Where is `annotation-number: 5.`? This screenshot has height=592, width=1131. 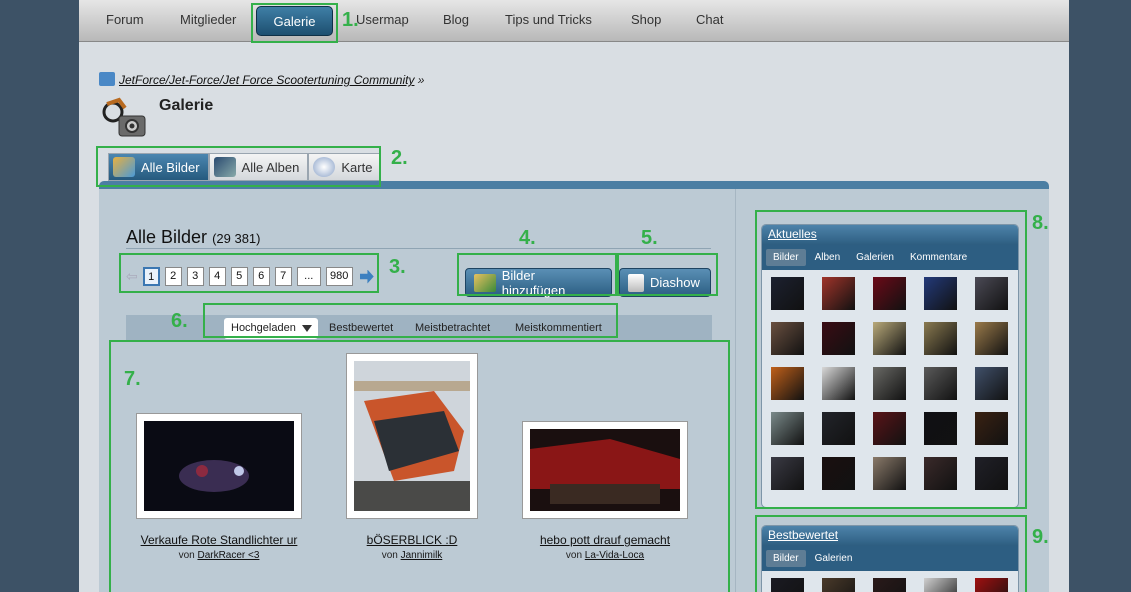
annotation-number: 5. is located at coordinates (649, 238).